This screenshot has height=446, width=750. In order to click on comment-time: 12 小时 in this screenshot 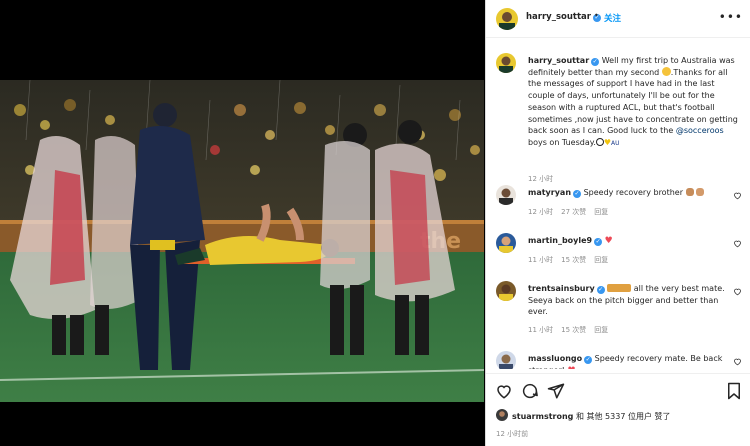, I will do `click(541, 212)`.